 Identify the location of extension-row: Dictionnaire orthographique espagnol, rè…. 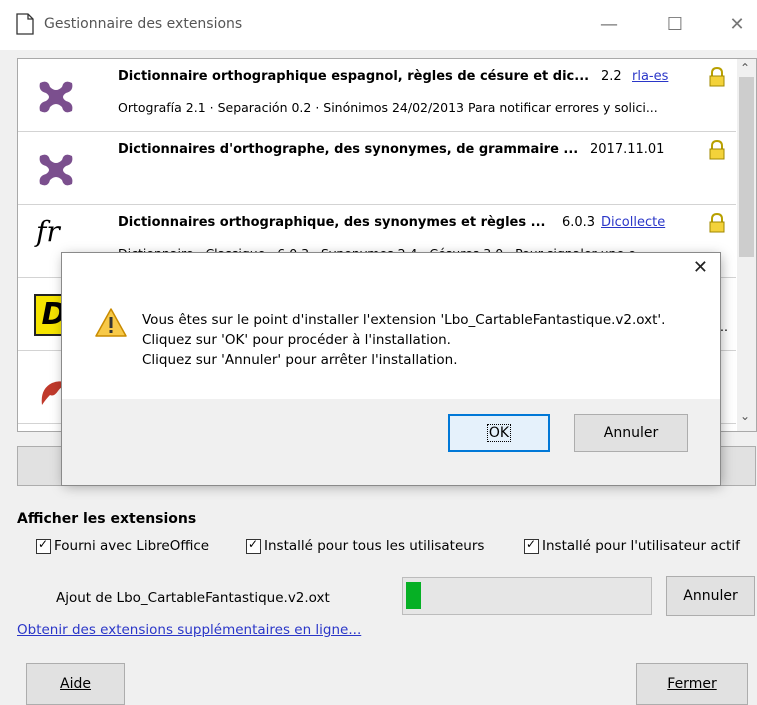
(377, 95).